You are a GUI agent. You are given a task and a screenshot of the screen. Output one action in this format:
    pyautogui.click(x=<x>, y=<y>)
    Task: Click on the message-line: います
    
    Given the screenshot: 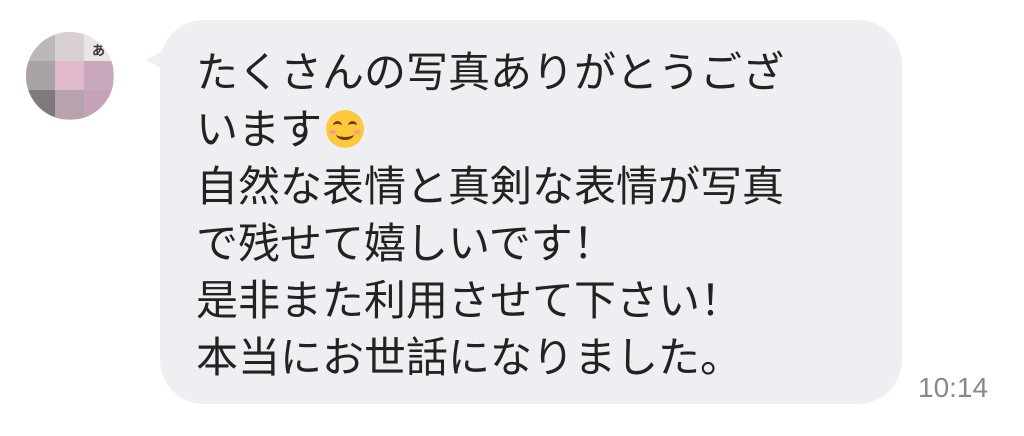 What is the action you would take?
    pyautogui.click(x=259, y=129)
    